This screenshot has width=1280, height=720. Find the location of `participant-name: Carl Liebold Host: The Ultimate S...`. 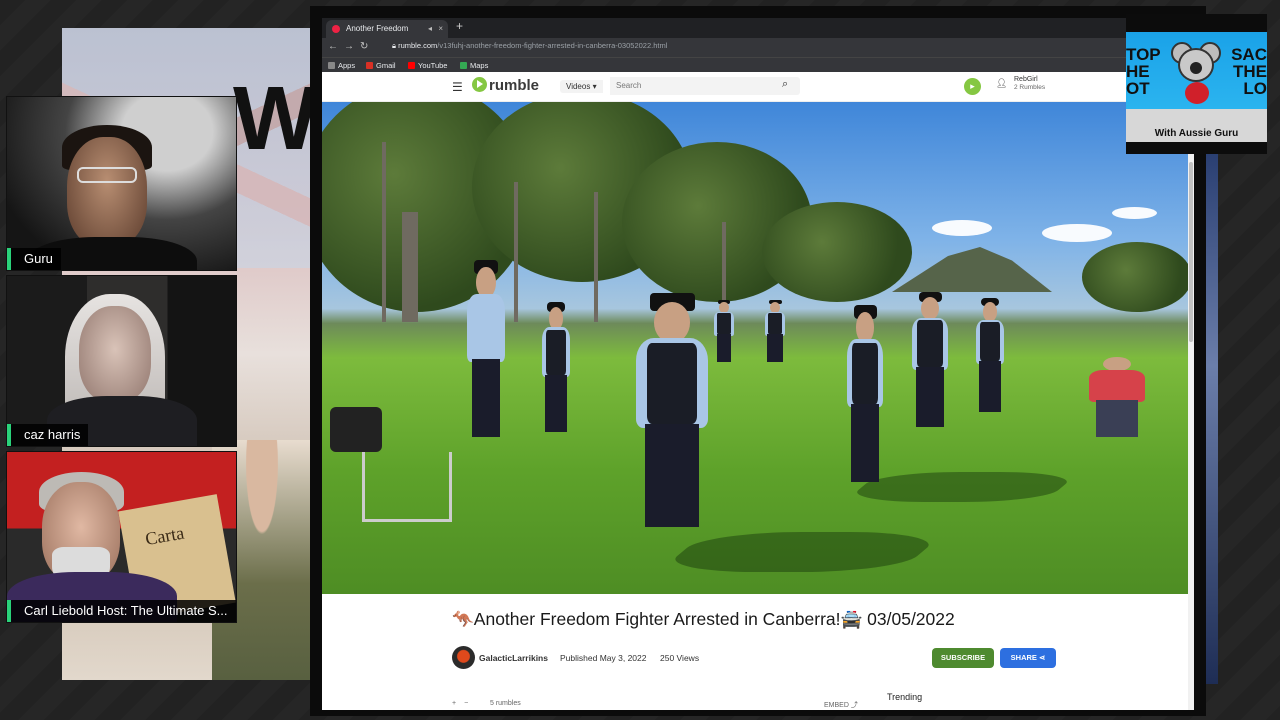

participant-name: Carl Liebold Host: The Ultimate S... is located at coordinates (121, 611).